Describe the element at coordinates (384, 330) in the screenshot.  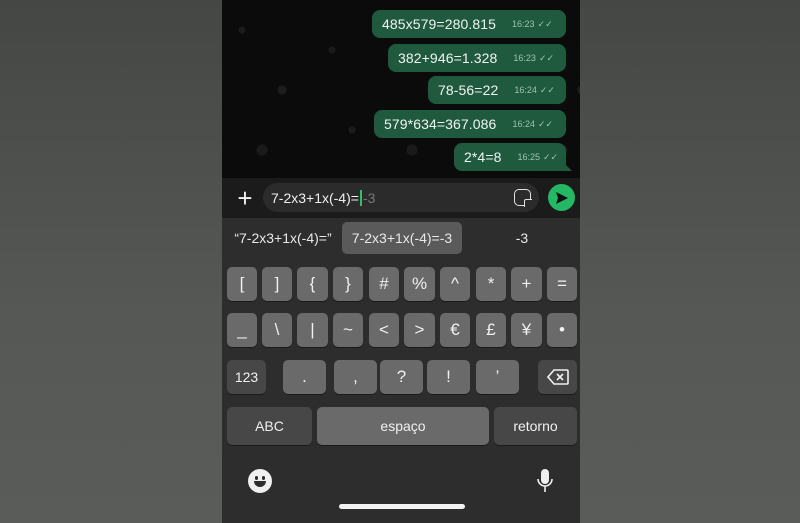
I see `key: <` at that location.